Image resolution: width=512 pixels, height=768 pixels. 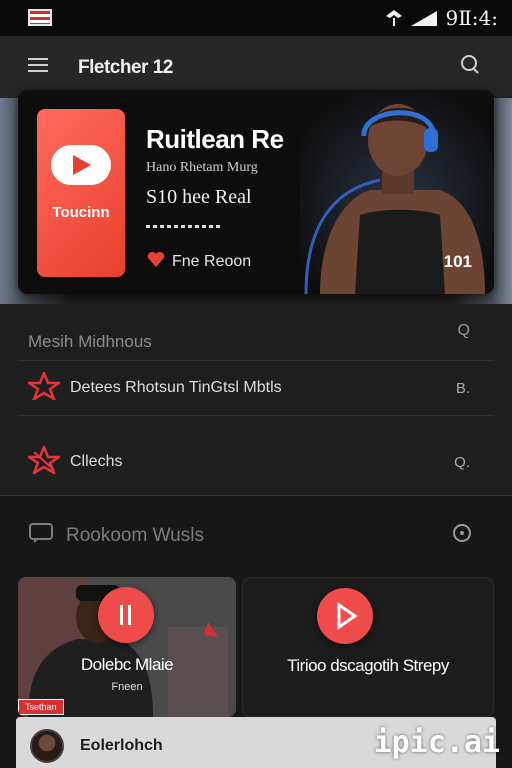 What do you see at coordinates (38, 66) in the screenshot?
I see `menu-icon` at bounding box center [38, 66].